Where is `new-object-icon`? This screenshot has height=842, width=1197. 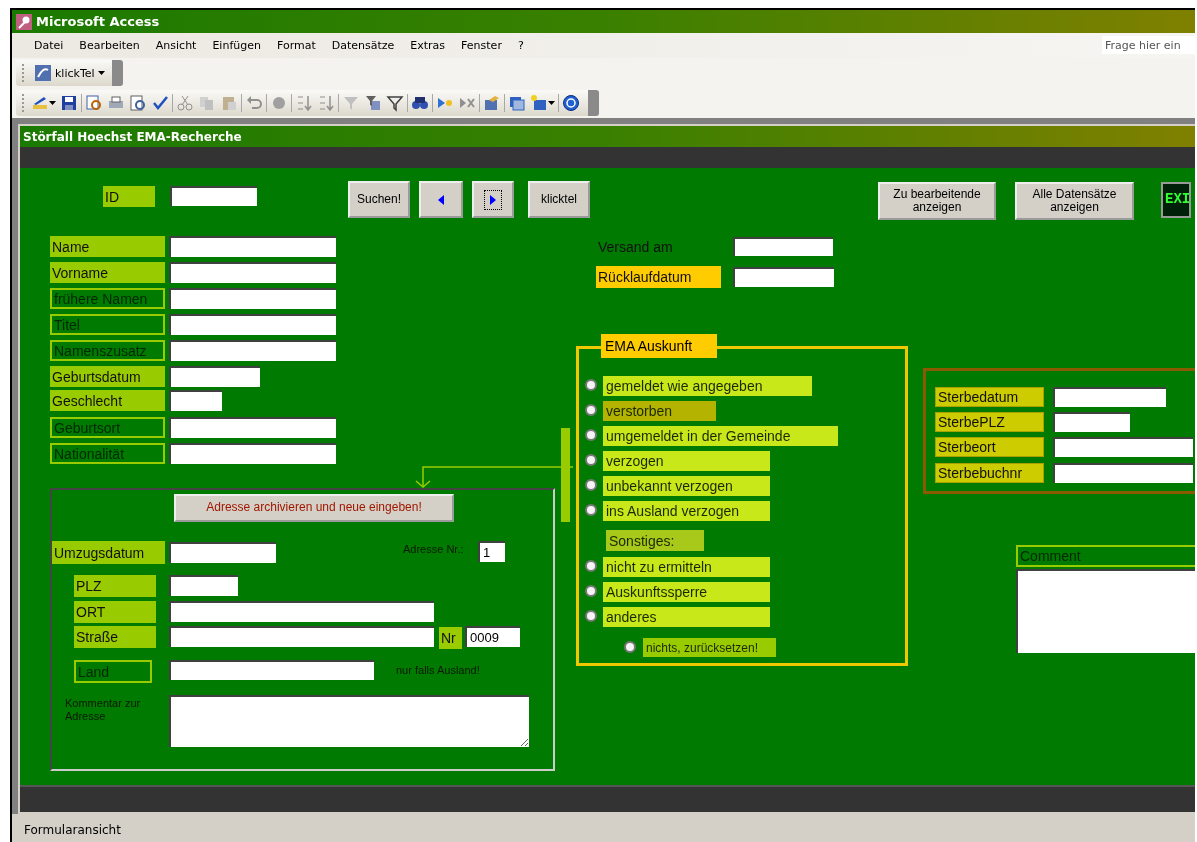 new-object-icon is located at coordinates (539, 103).